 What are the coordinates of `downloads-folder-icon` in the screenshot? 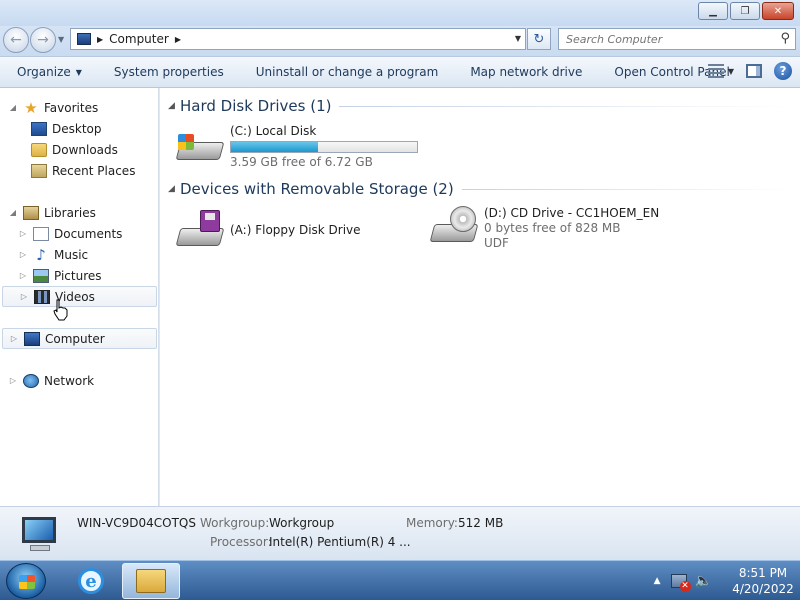 It's located at (39, 149).